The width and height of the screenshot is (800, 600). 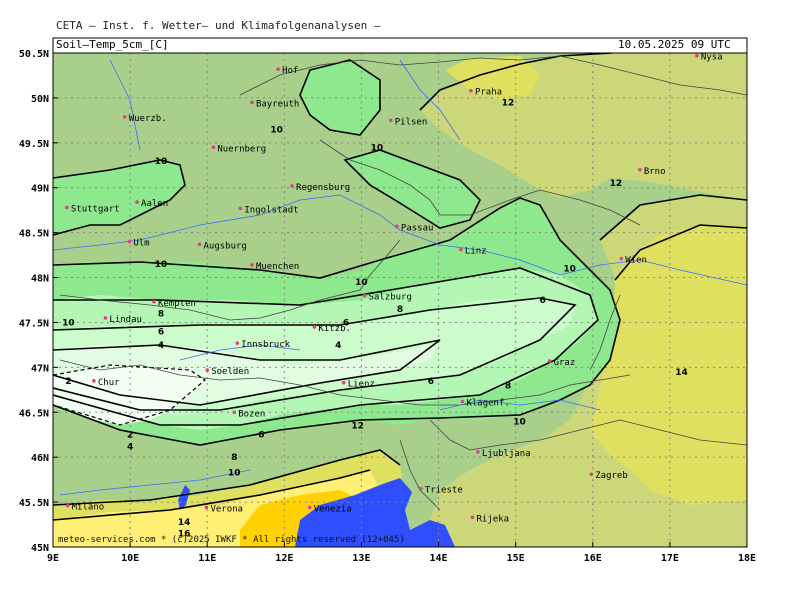 I want to click on city-label: Brno, so click(x=655, y=172).